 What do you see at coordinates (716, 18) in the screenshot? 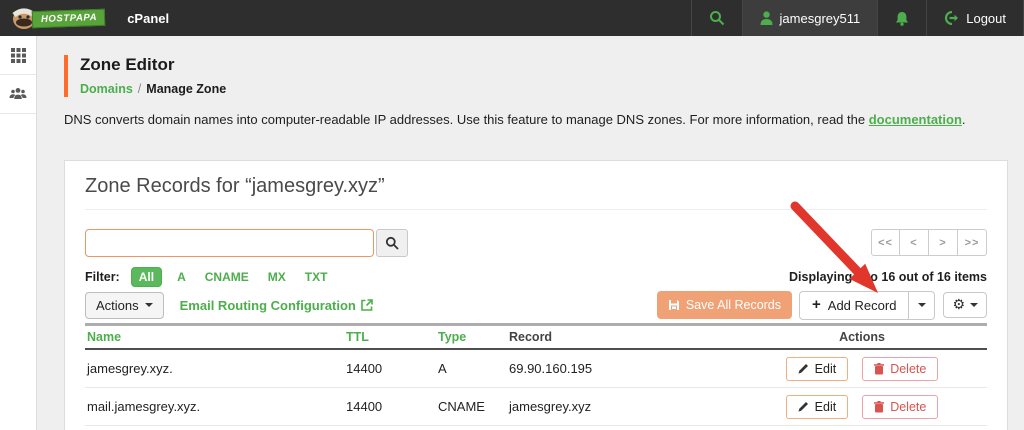
I see `topbar-search-button` at bounding box center [716, 18].